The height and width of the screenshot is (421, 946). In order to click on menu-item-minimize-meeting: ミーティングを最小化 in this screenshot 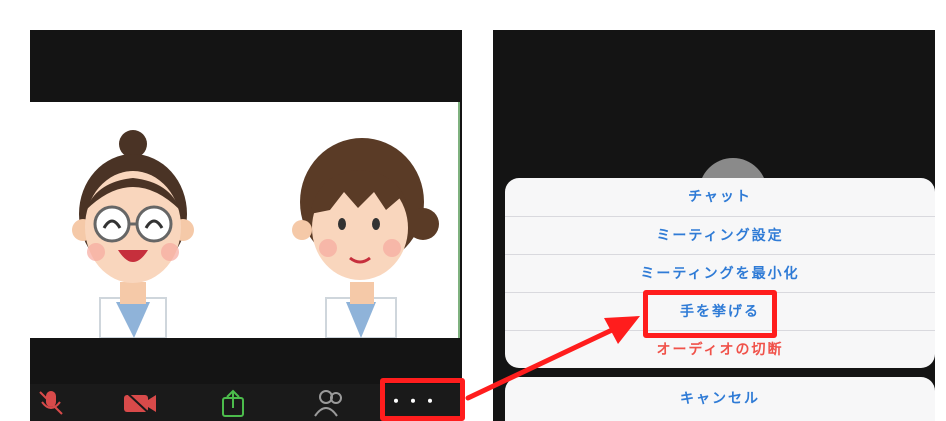, I will do `click(720, 273)`.